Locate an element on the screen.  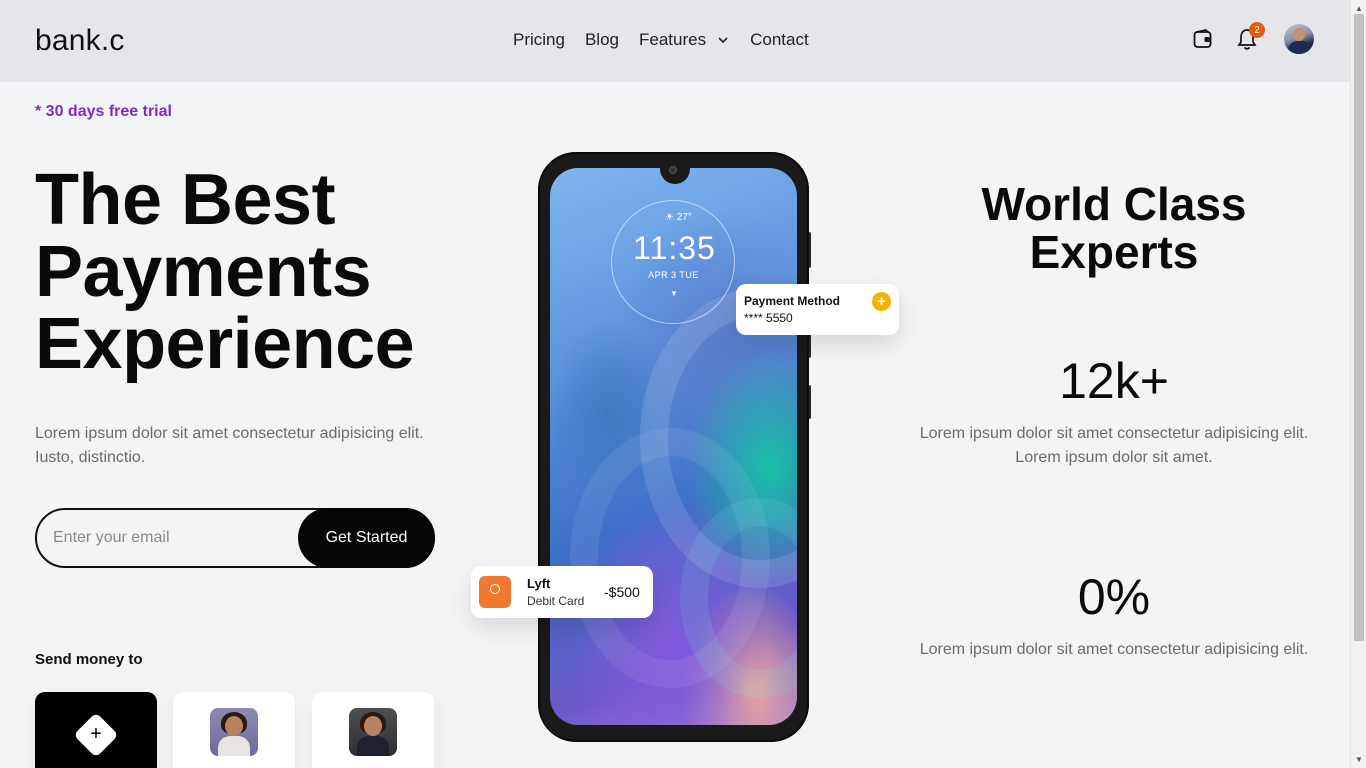
logo: bank.c is located at coordinates (80, 41).